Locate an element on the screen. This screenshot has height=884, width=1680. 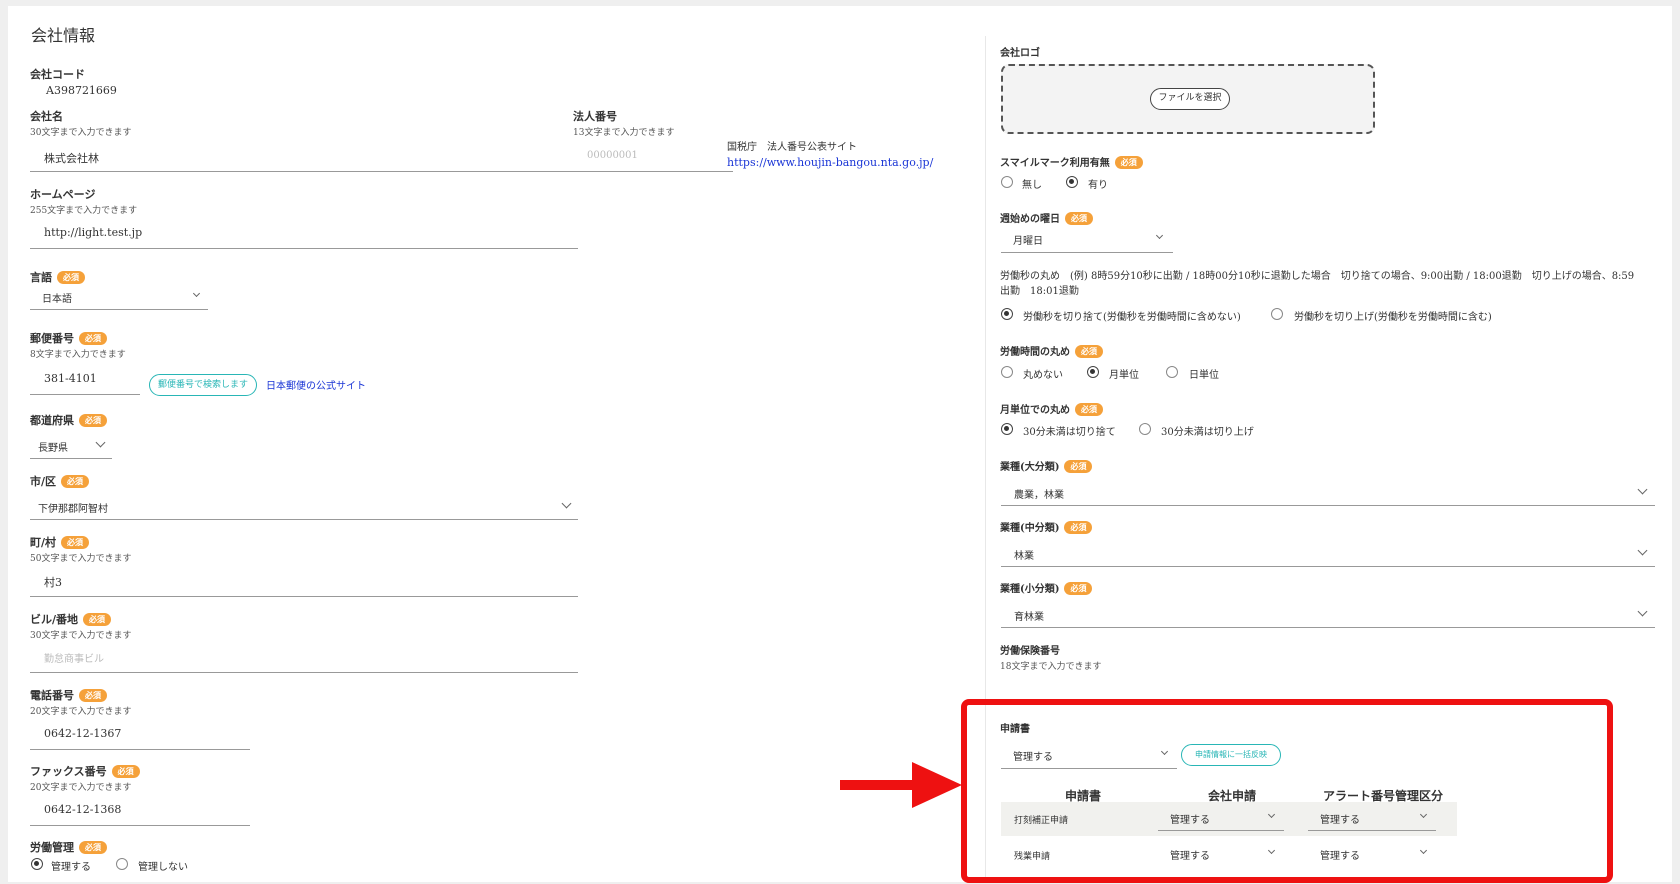
phone-label-text: 電話番号 is located at coordinates (52, 695).